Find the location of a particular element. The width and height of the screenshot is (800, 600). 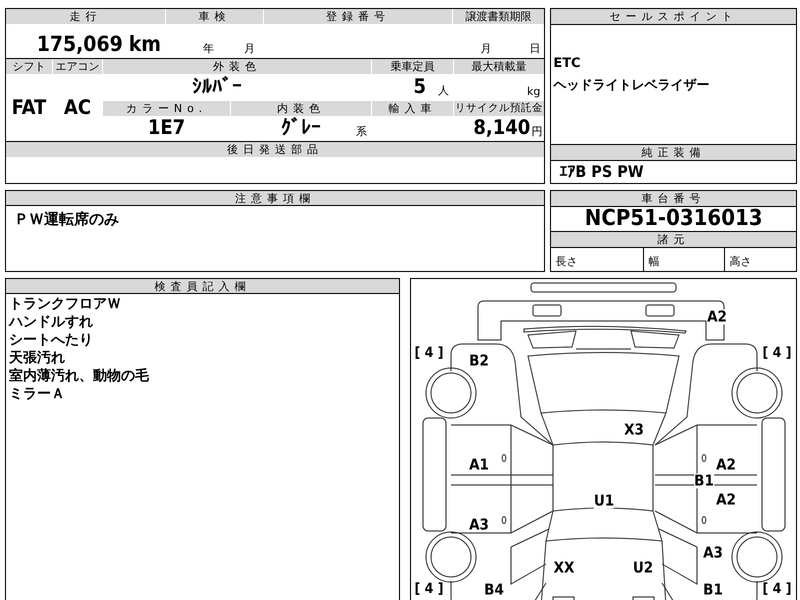

damage-code: B4 is located at coordinates (494, 590).